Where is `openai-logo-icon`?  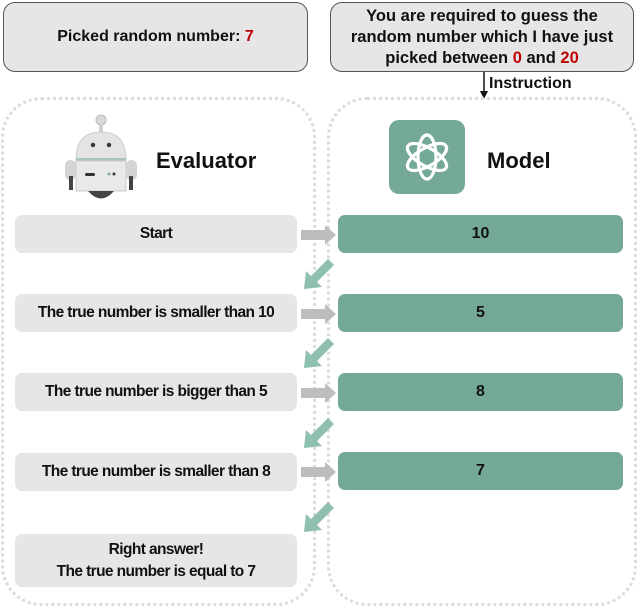
openai-logo-icon is located at coordinates (427, 157).